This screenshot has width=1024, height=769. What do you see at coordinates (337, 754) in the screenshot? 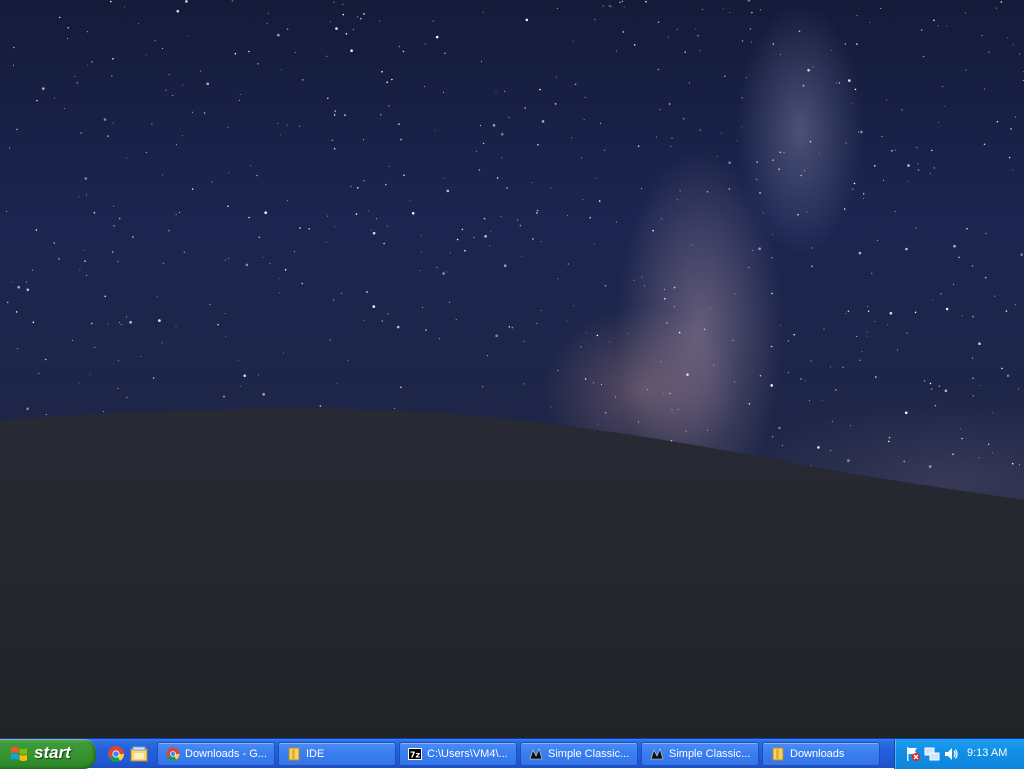
I see `taskbar-button-2: IDE` at bounding box center [337, 754].